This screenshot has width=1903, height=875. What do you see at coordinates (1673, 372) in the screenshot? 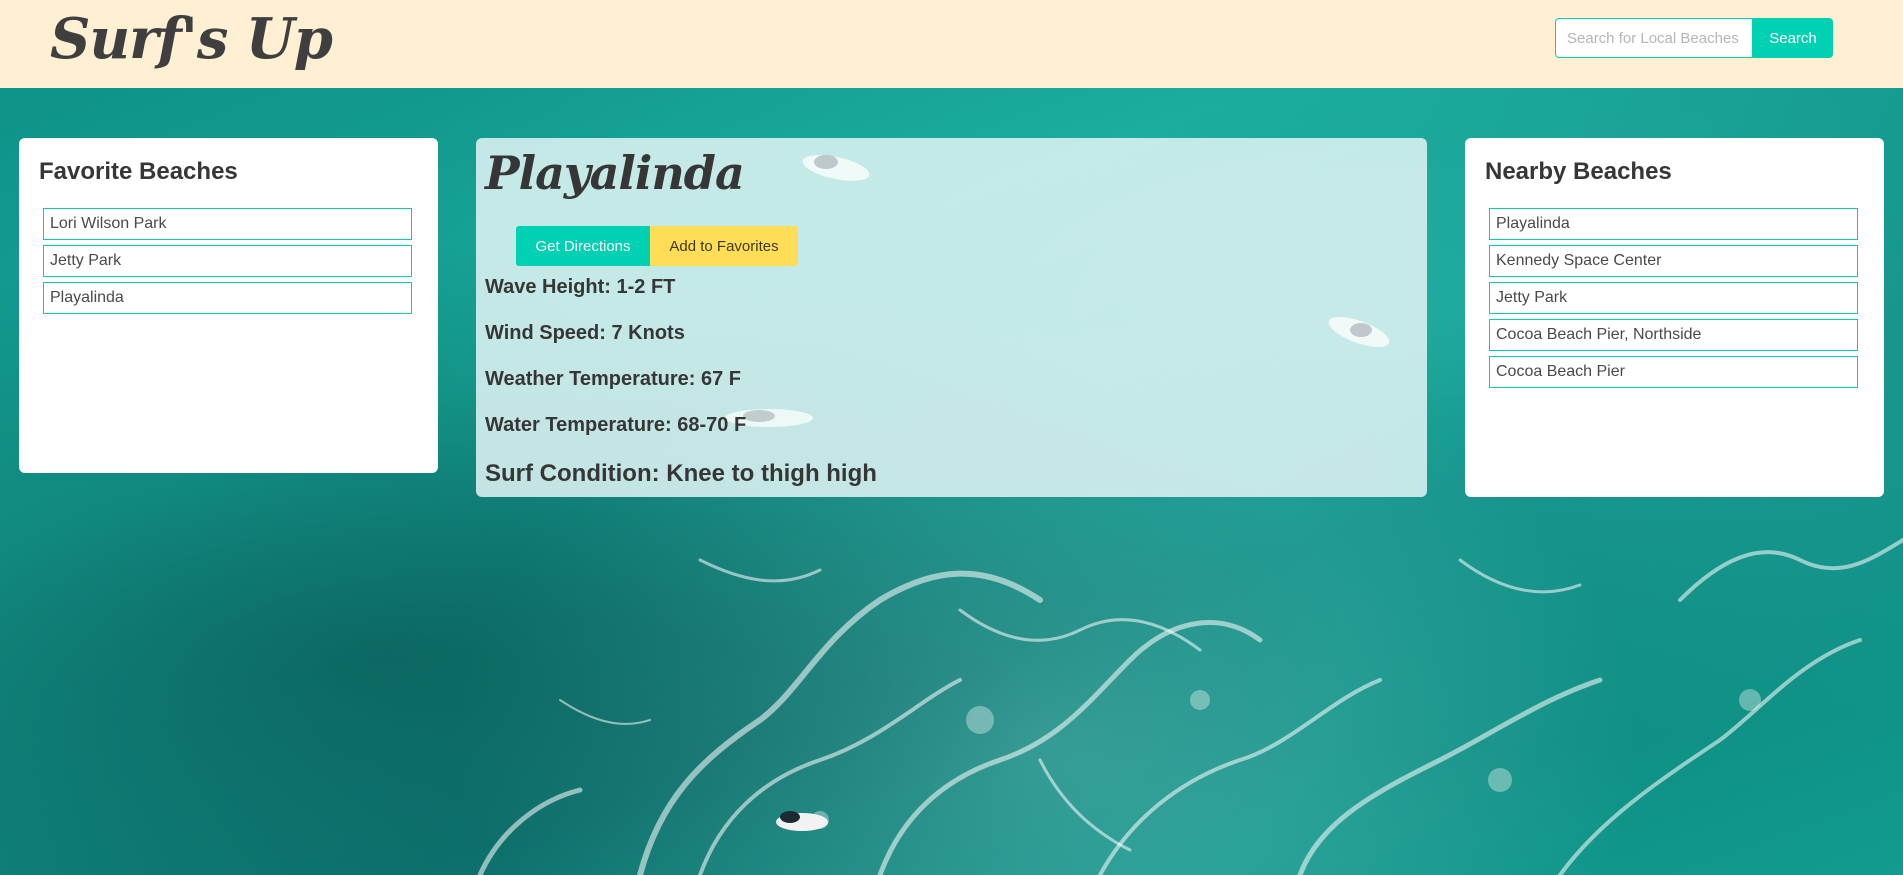
I see `nearby-beach-item: Cocoa Beach Pier` at bounding box center [1673, 372].